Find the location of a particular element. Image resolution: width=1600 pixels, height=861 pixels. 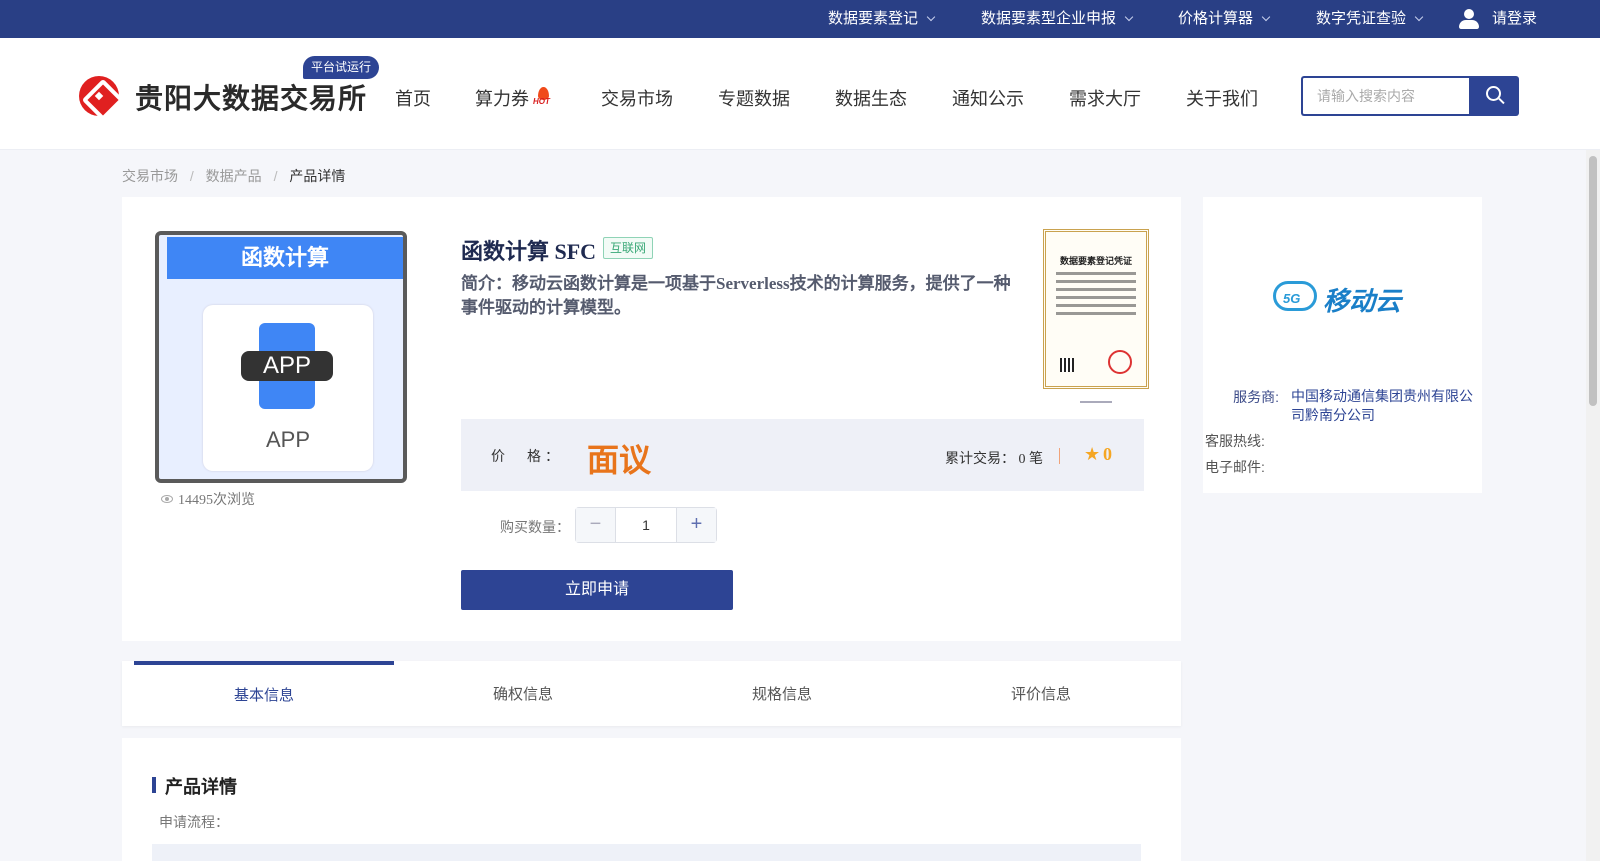

email-label: 电子邮件: is located at coordinates (1235, 467).